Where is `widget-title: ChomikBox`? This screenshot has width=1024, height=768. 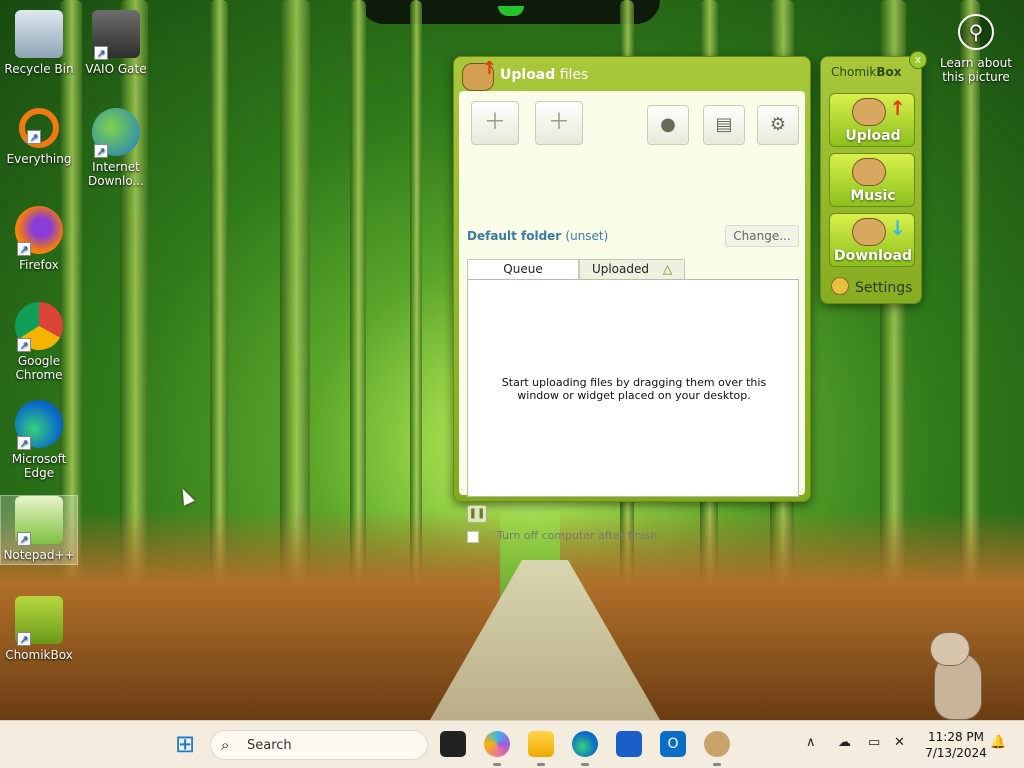 widget-title: ChomikBox is located at coordinates (866, 72).